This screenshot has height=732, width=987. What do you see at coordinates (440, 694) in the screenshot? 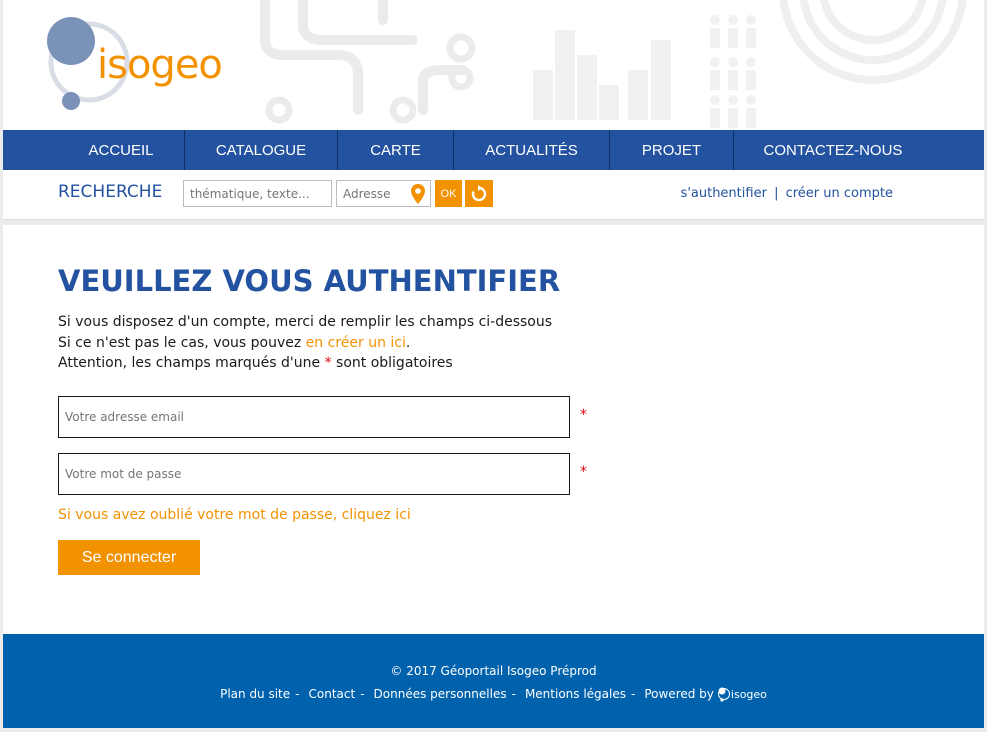
I see `footer-link-donnees-personnelles: Données personnelles` at bounding box center [440, 694].